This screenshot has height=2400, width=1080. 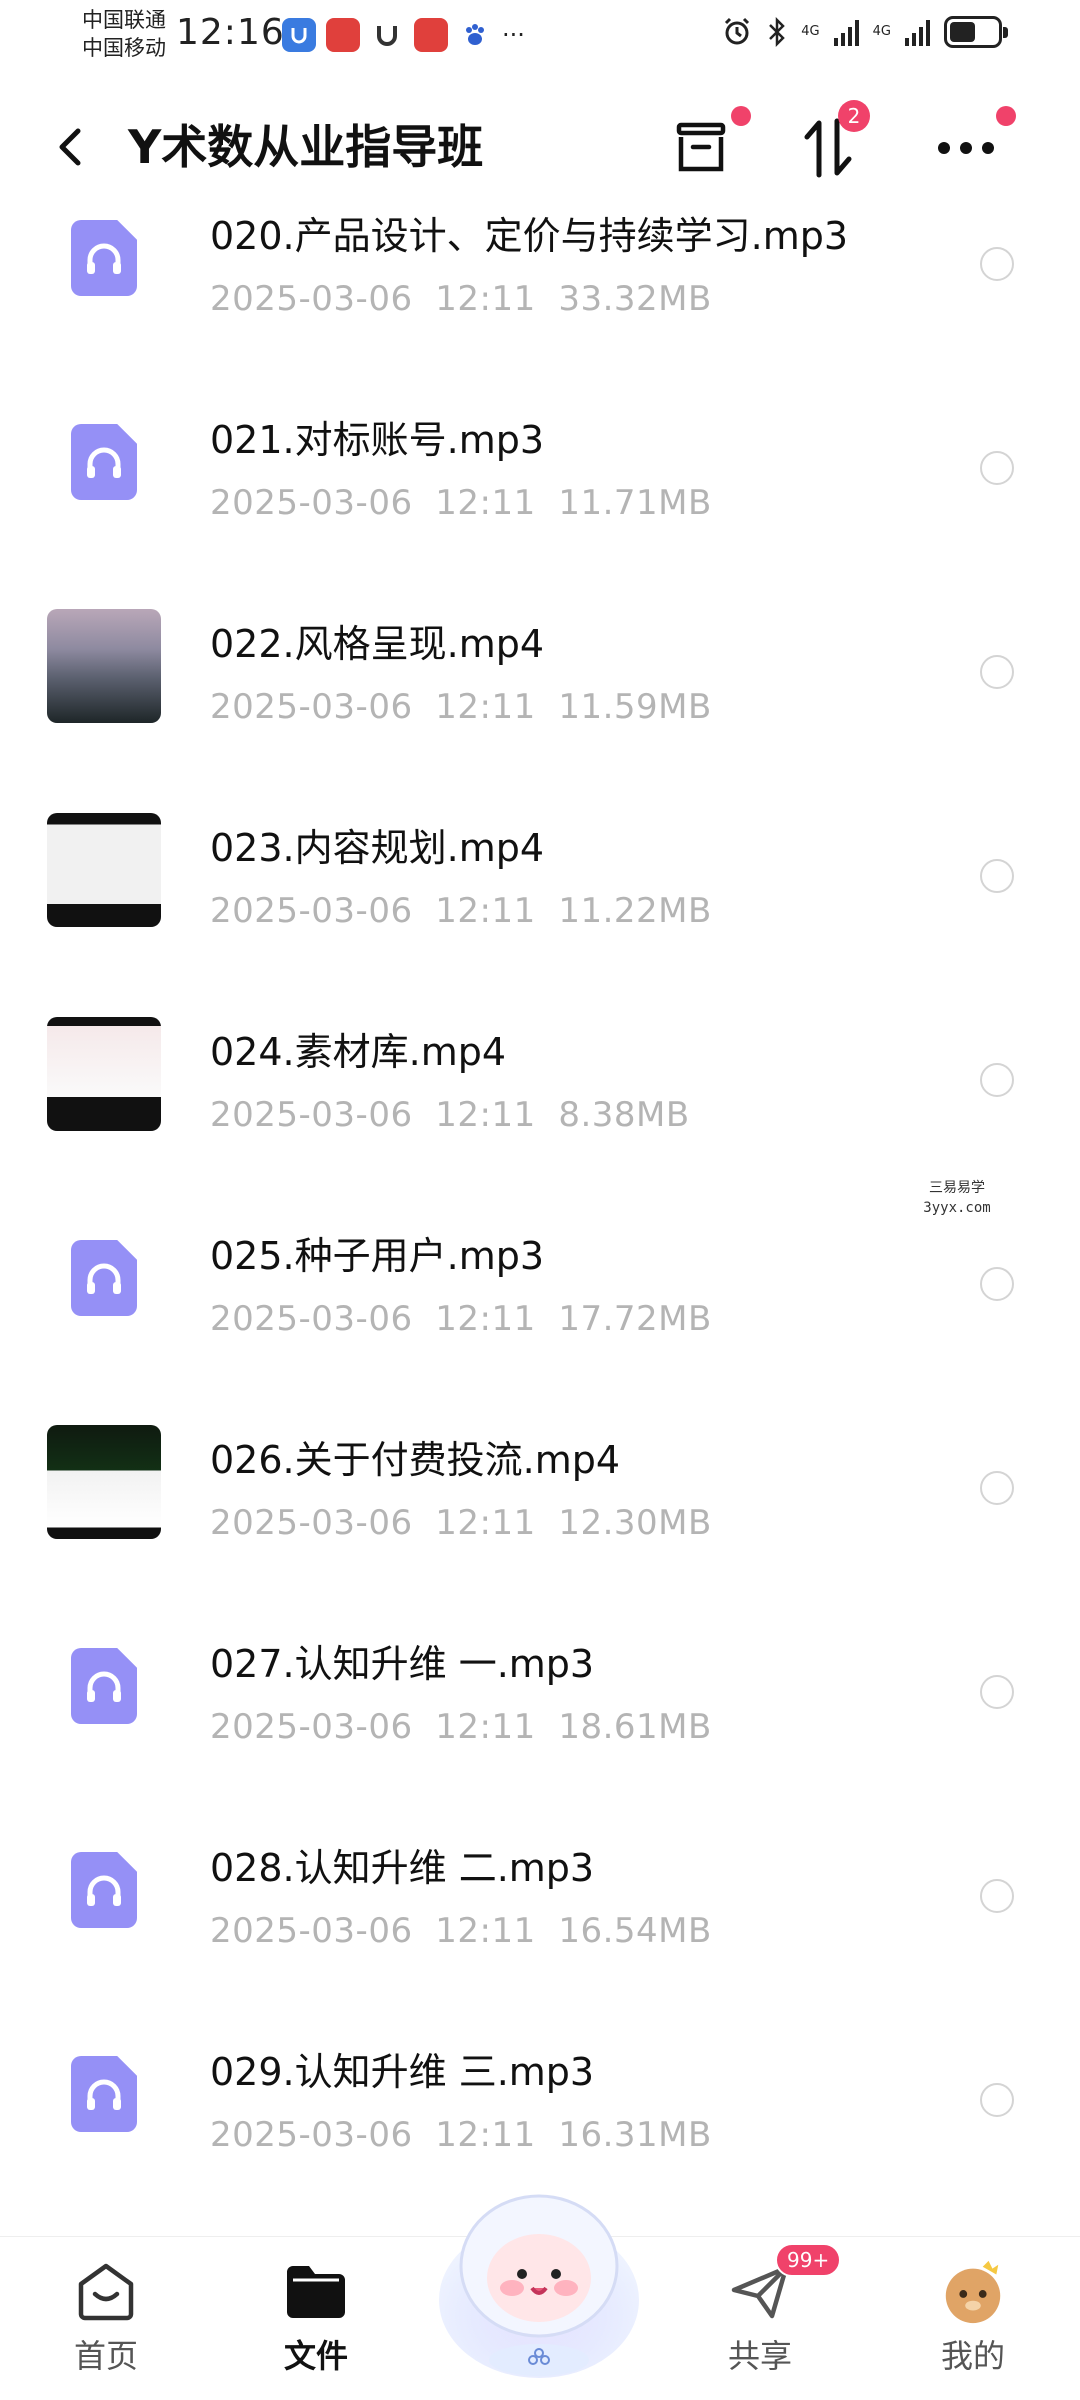 What do you see at coordinates (299, 35) in the screenshot?
I see `app-notification-icon` at bounding box center [299, 35].